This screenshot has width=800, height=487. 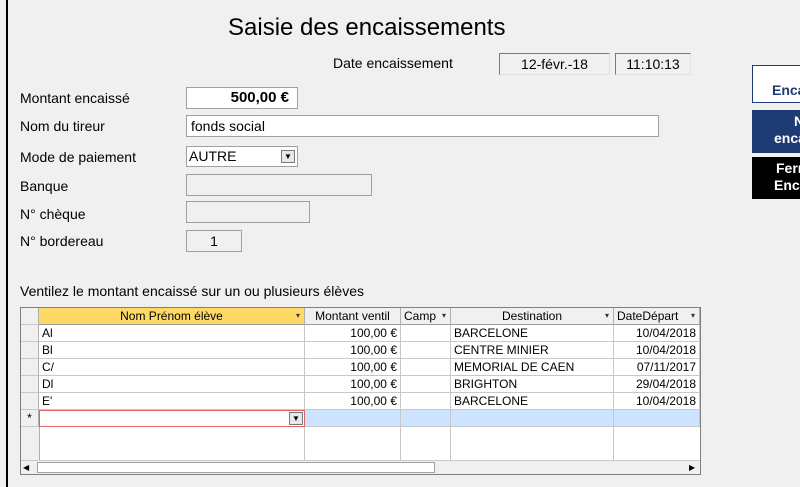 I want to click on date-label: Date encaissement, so click(x=393, y=63).